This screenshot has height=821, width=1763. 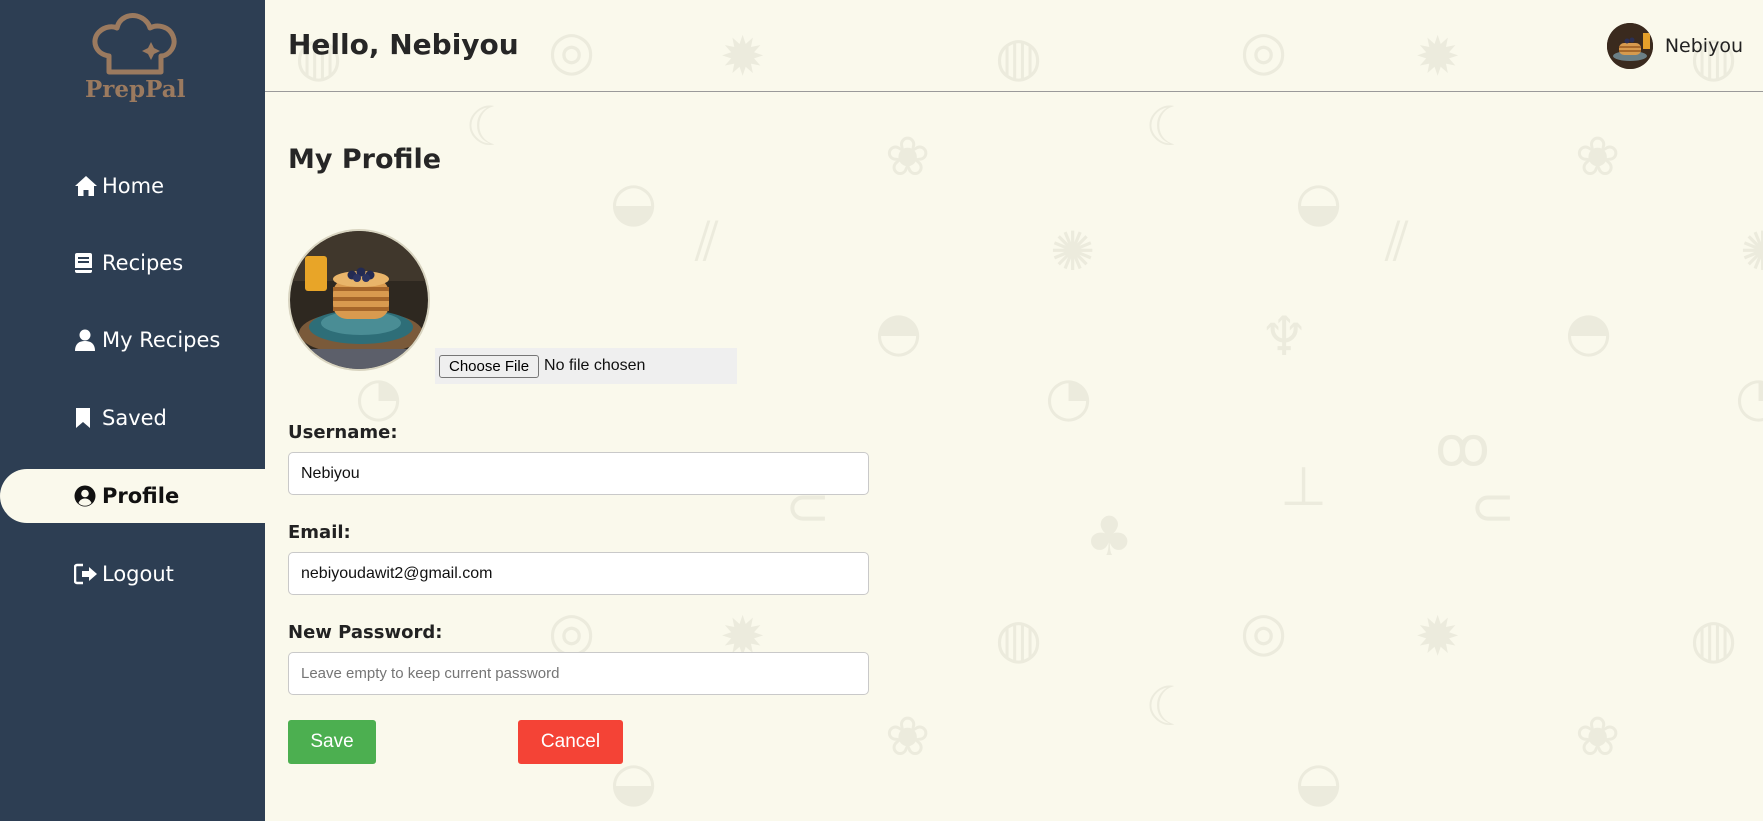 I want to click on pineapple-icon: ✹, so click(x=1438, y=636).